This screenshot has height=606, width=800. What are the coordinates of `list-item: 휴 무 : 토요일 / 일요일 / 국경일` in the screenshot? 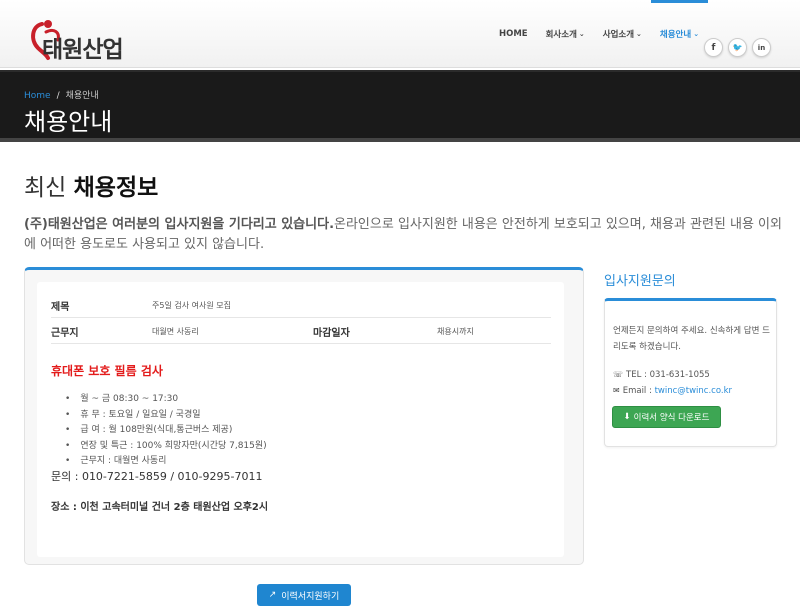 It's located at (166, 416).